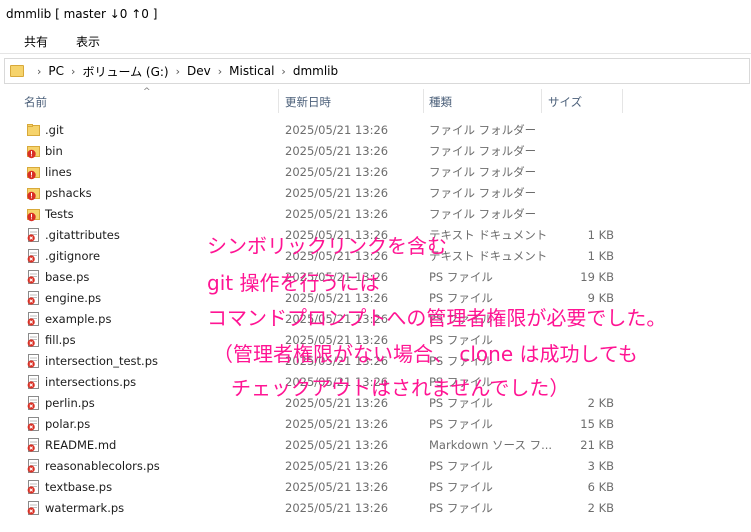 This screenshot has height=532, width=751. What do you see at coordinates (54, 130) in the screenshot?
I see `file-name: .git` at bounding box center [54, 130].